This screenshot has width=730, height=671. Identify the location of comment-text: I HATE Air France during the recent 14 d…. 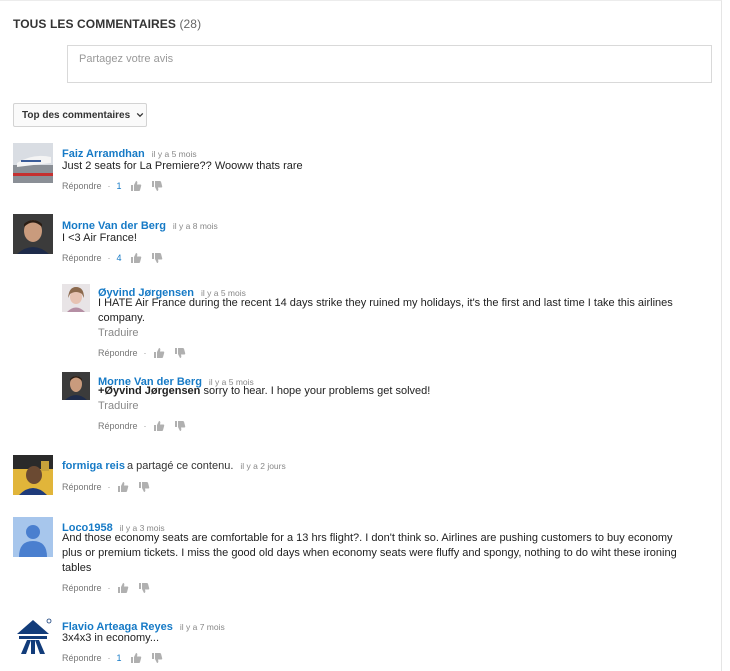
(403, 311).